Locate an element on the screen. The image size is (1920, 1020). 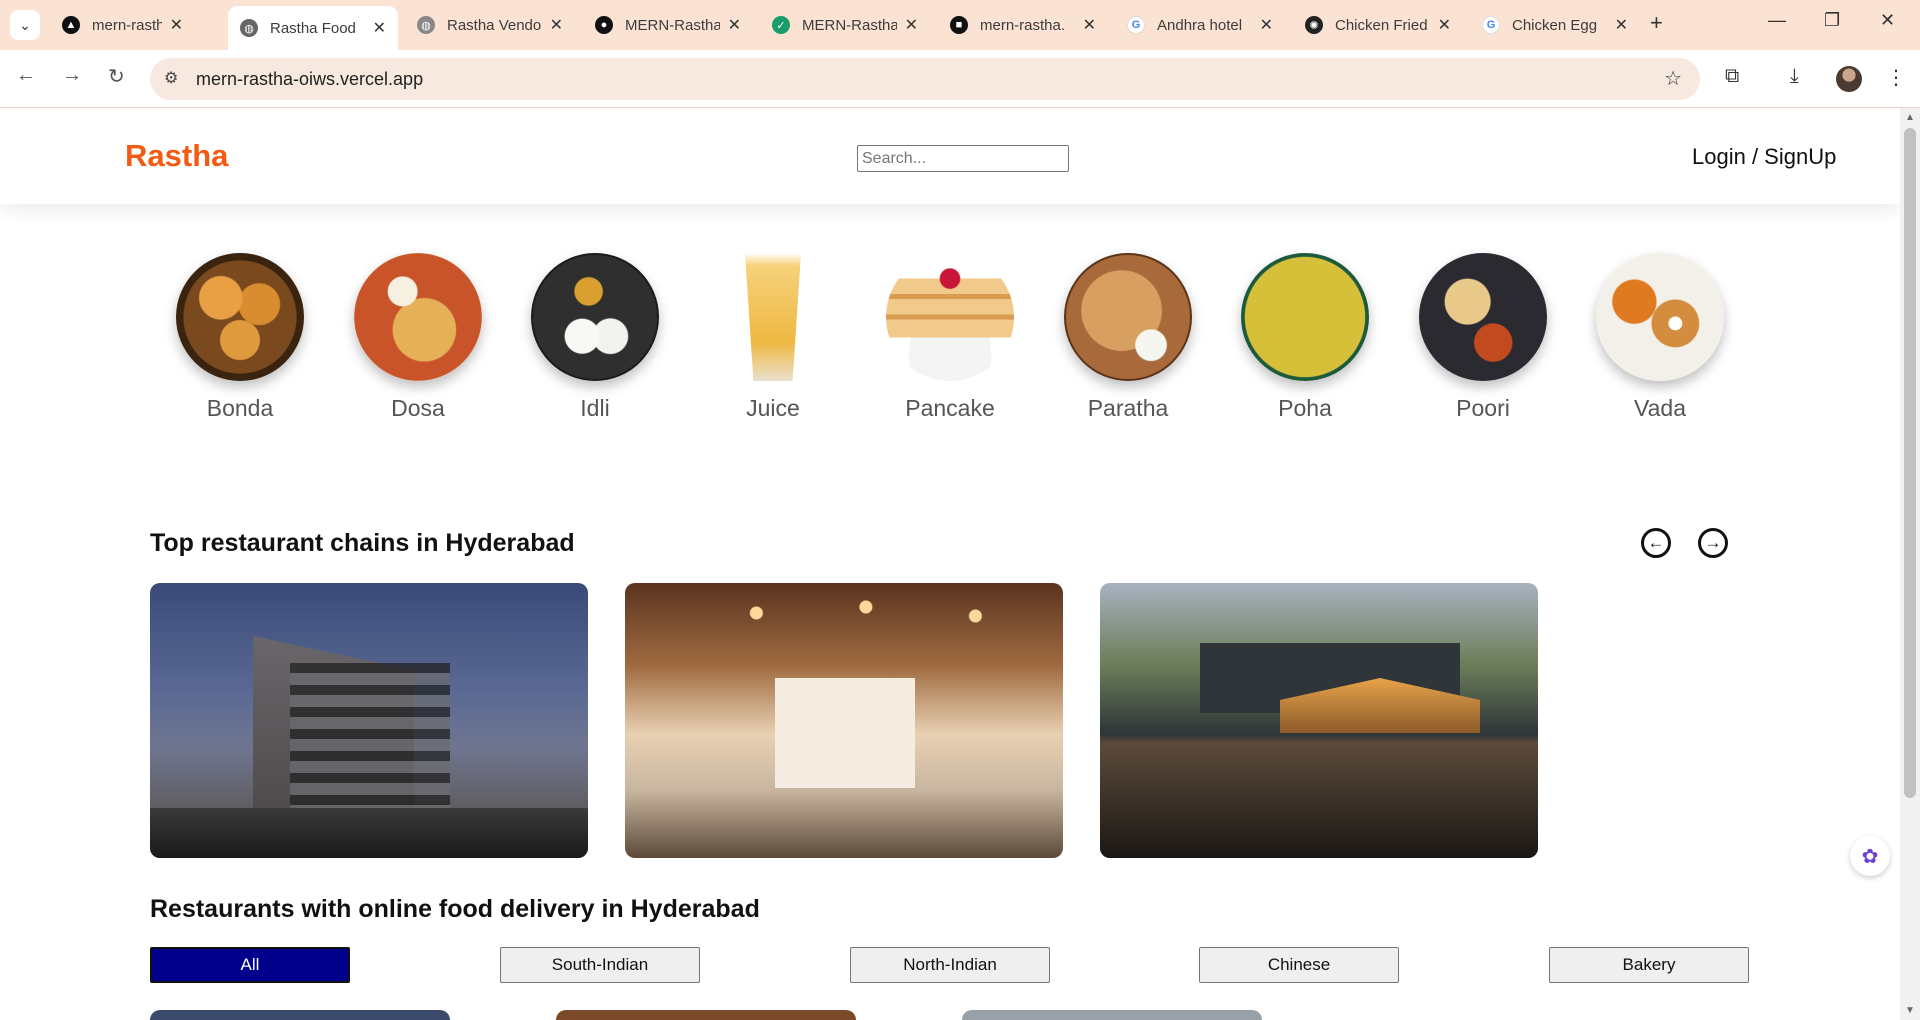
carousel-prev-button: ← is located at coordinates (1656, 543).